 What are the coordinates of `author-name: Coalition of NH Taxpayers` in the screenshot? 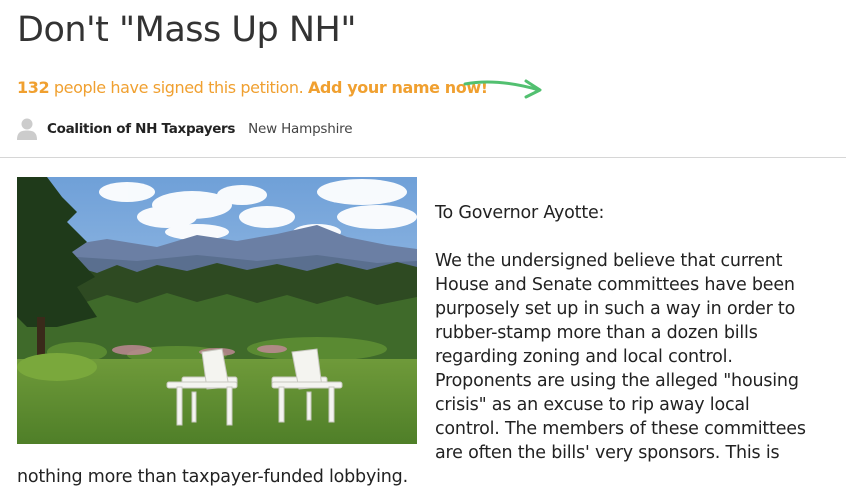 It's located at (141, 129).